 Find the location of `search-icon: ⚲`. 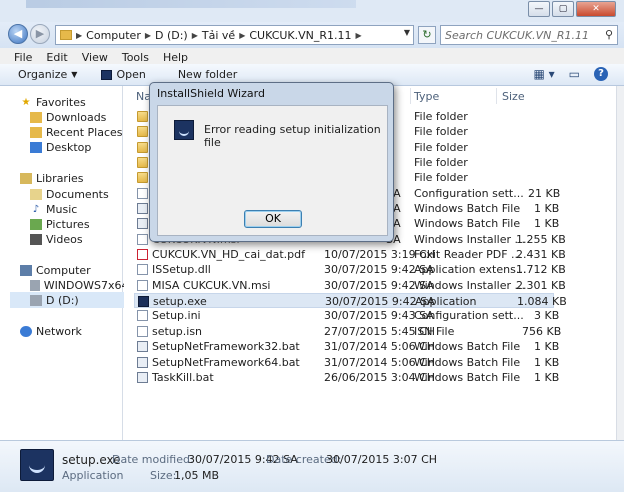

search-icon: ⚲ is located at coordinates (608, 34).